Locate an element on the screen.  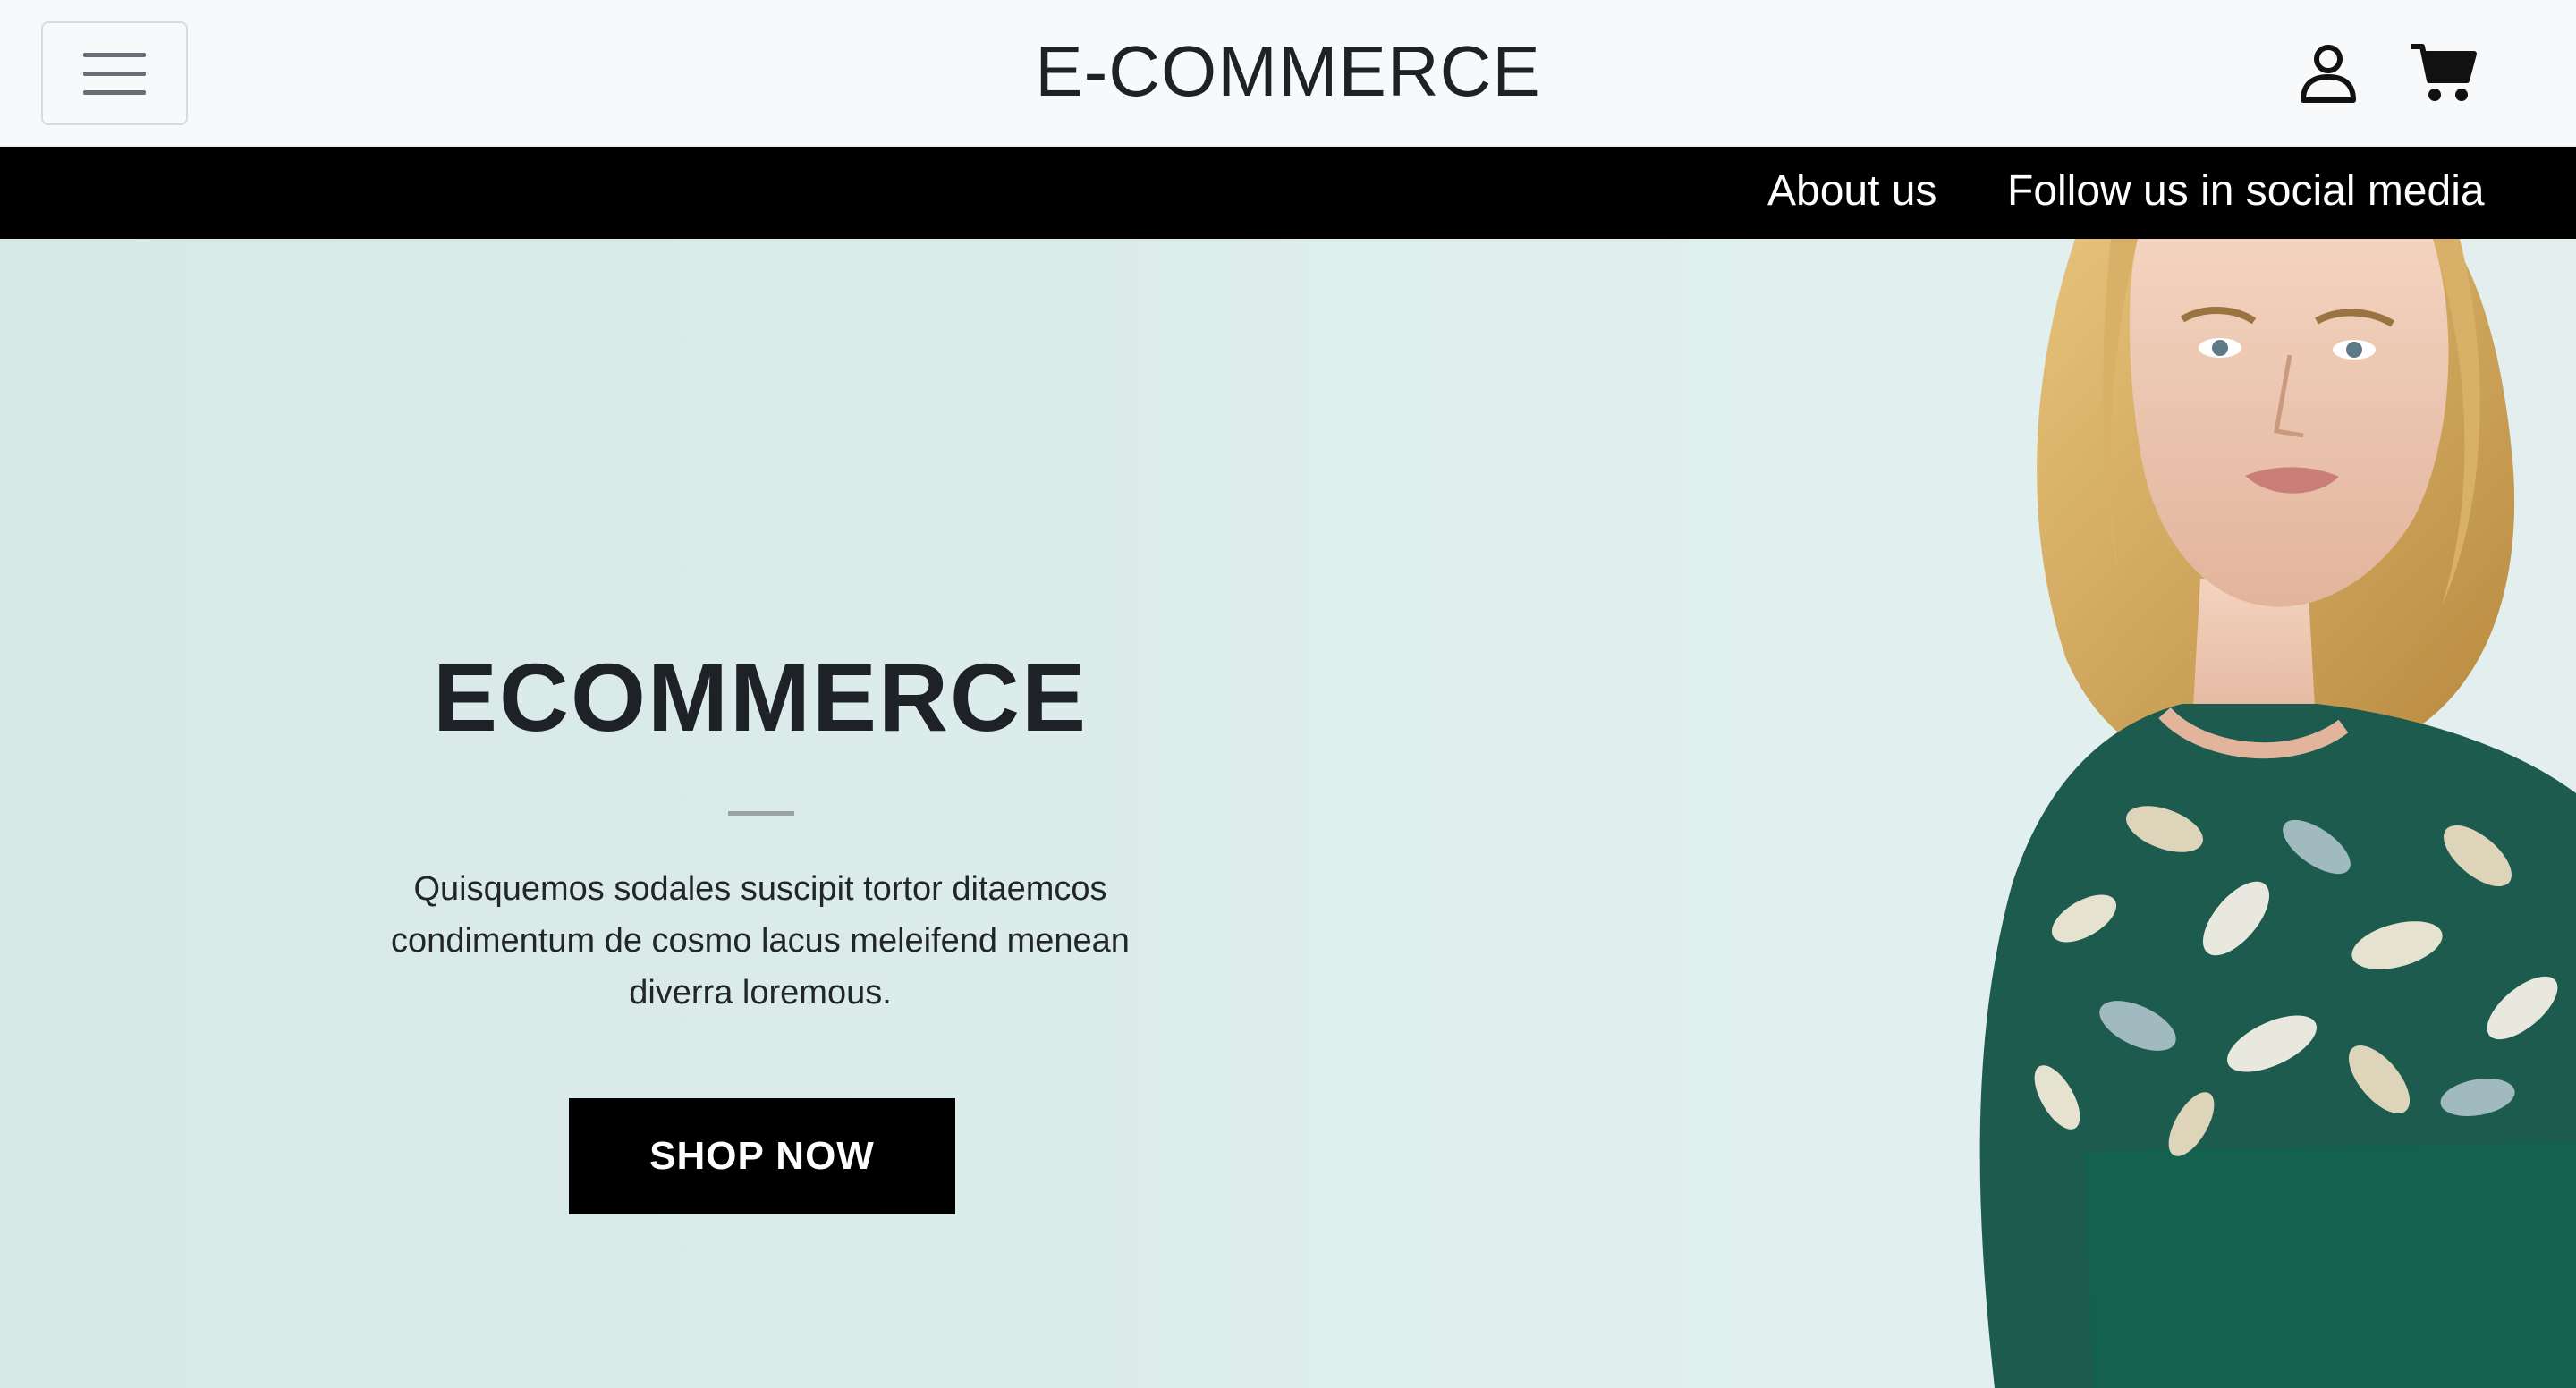
top-navbar: About us Follow us in social media is located at coordinates (1288, 193).